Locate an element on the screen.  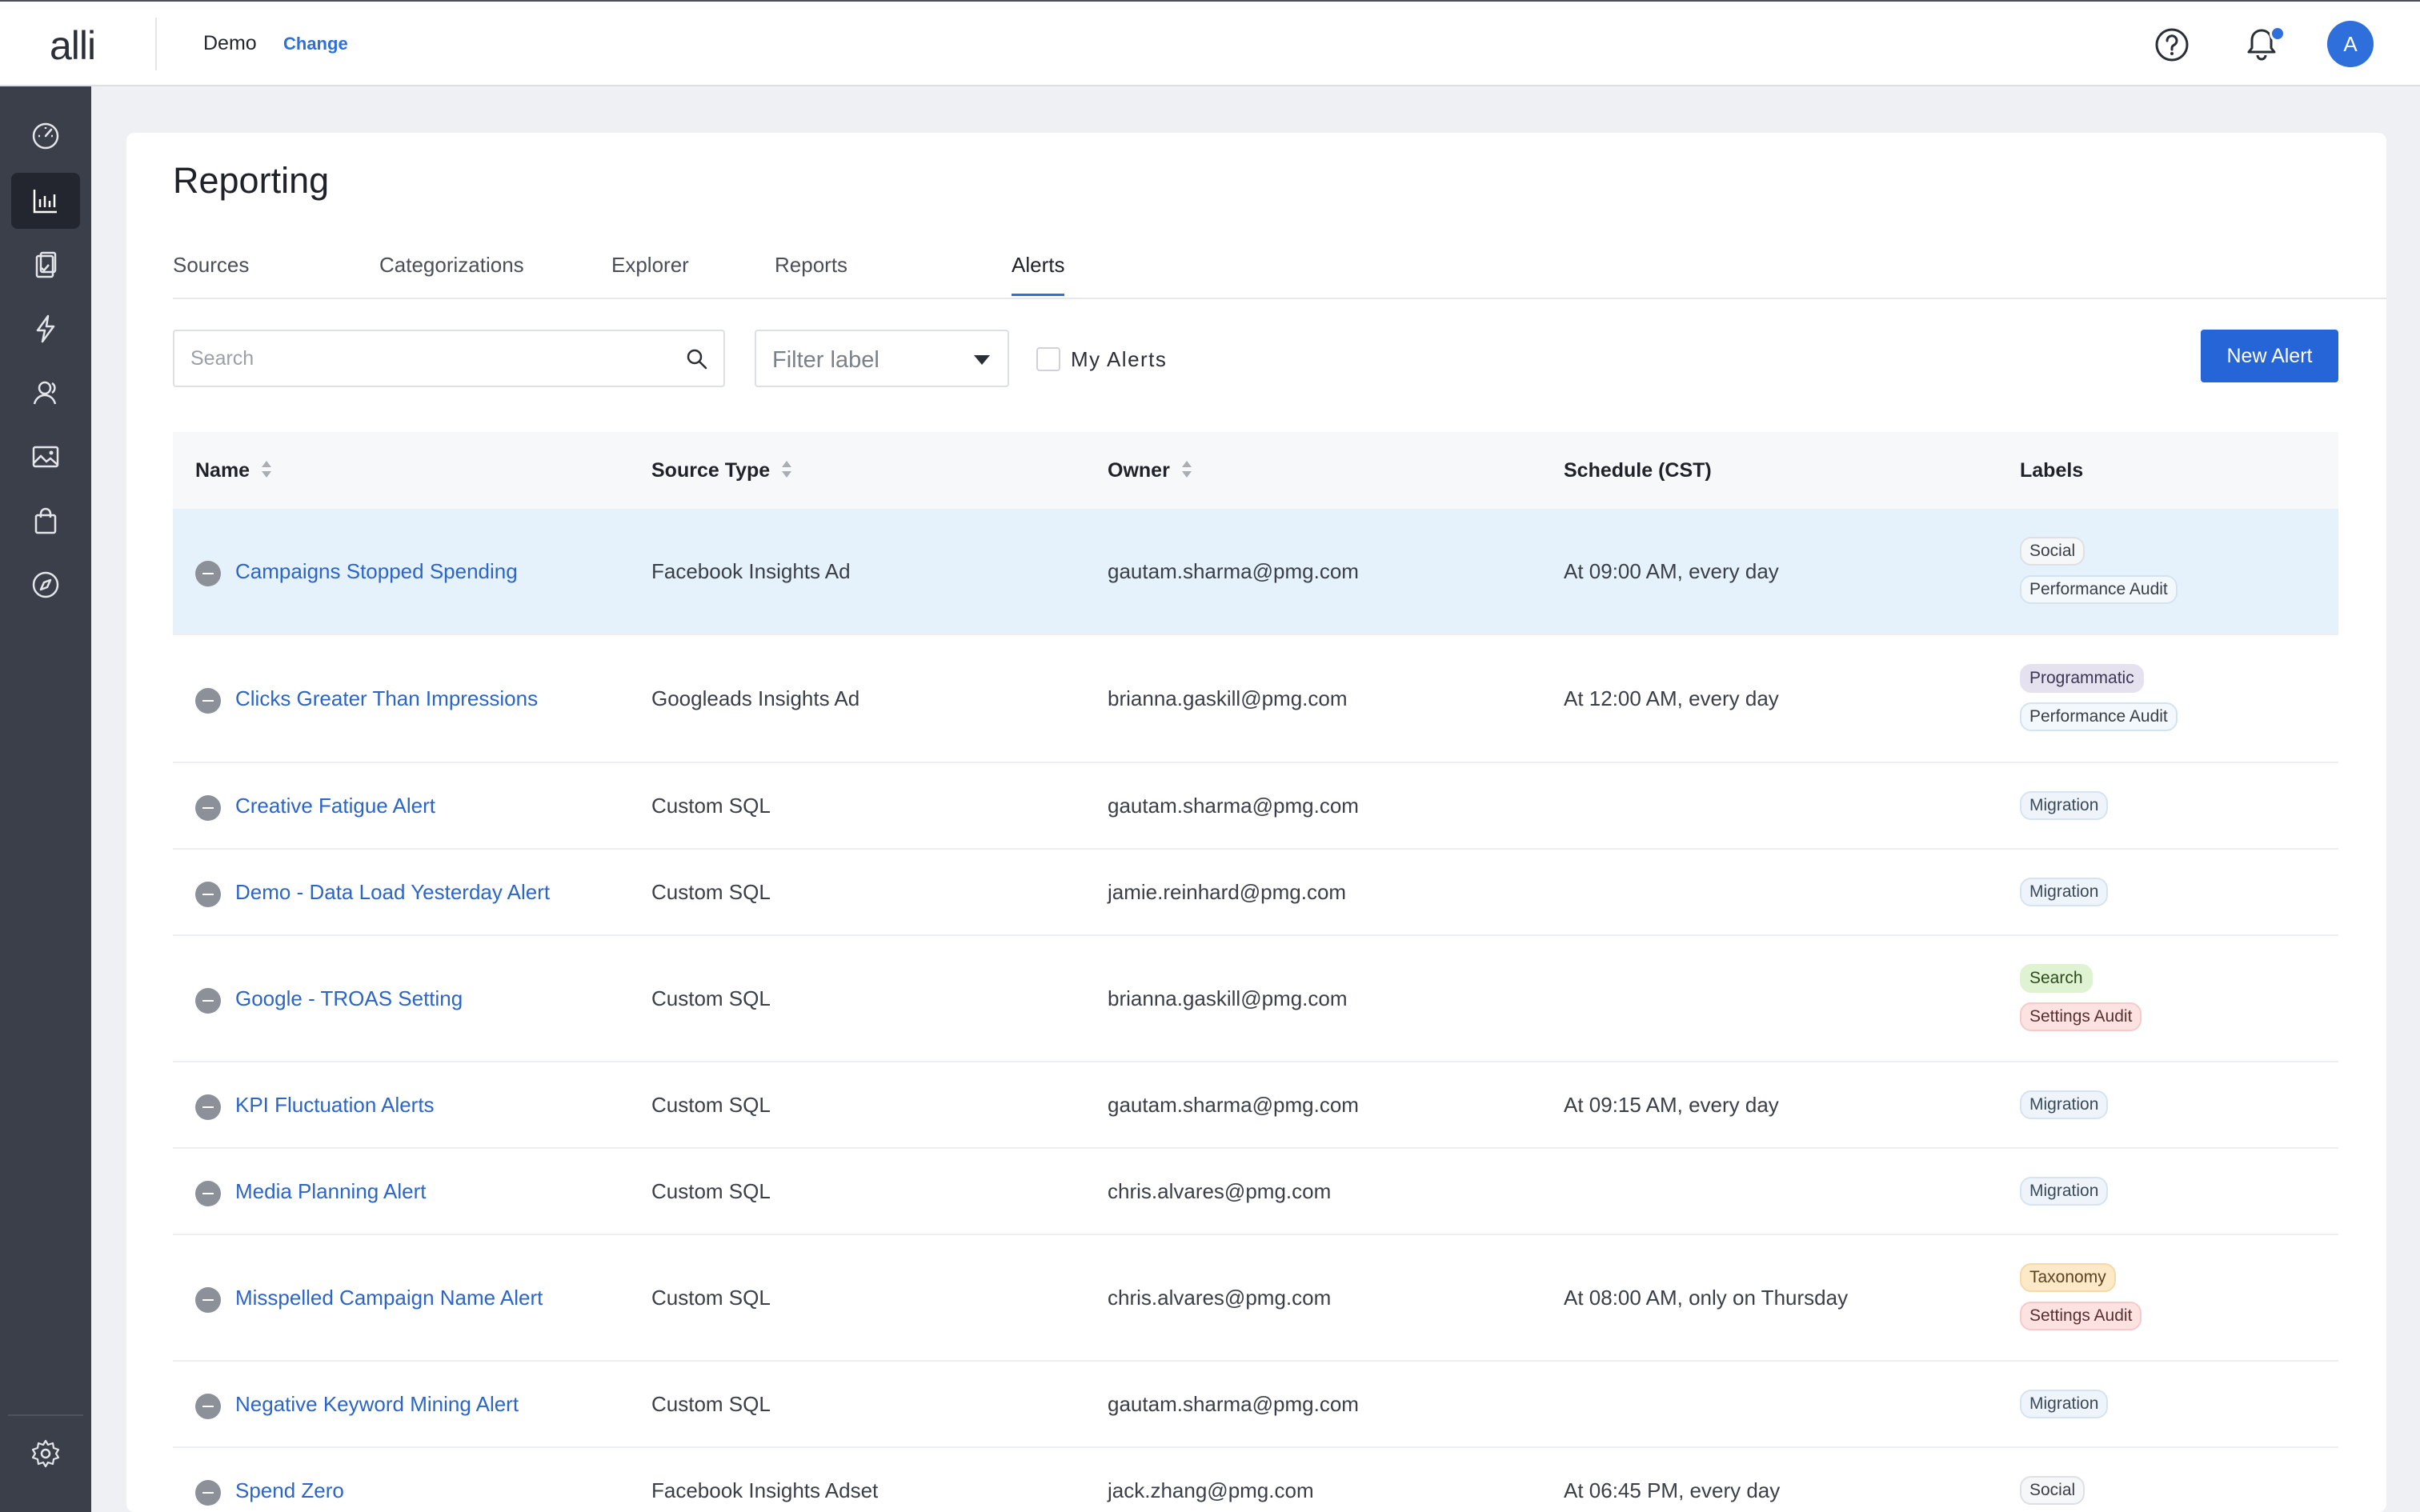
label-tag: Programmatic is located at coordinates (2082, 678).